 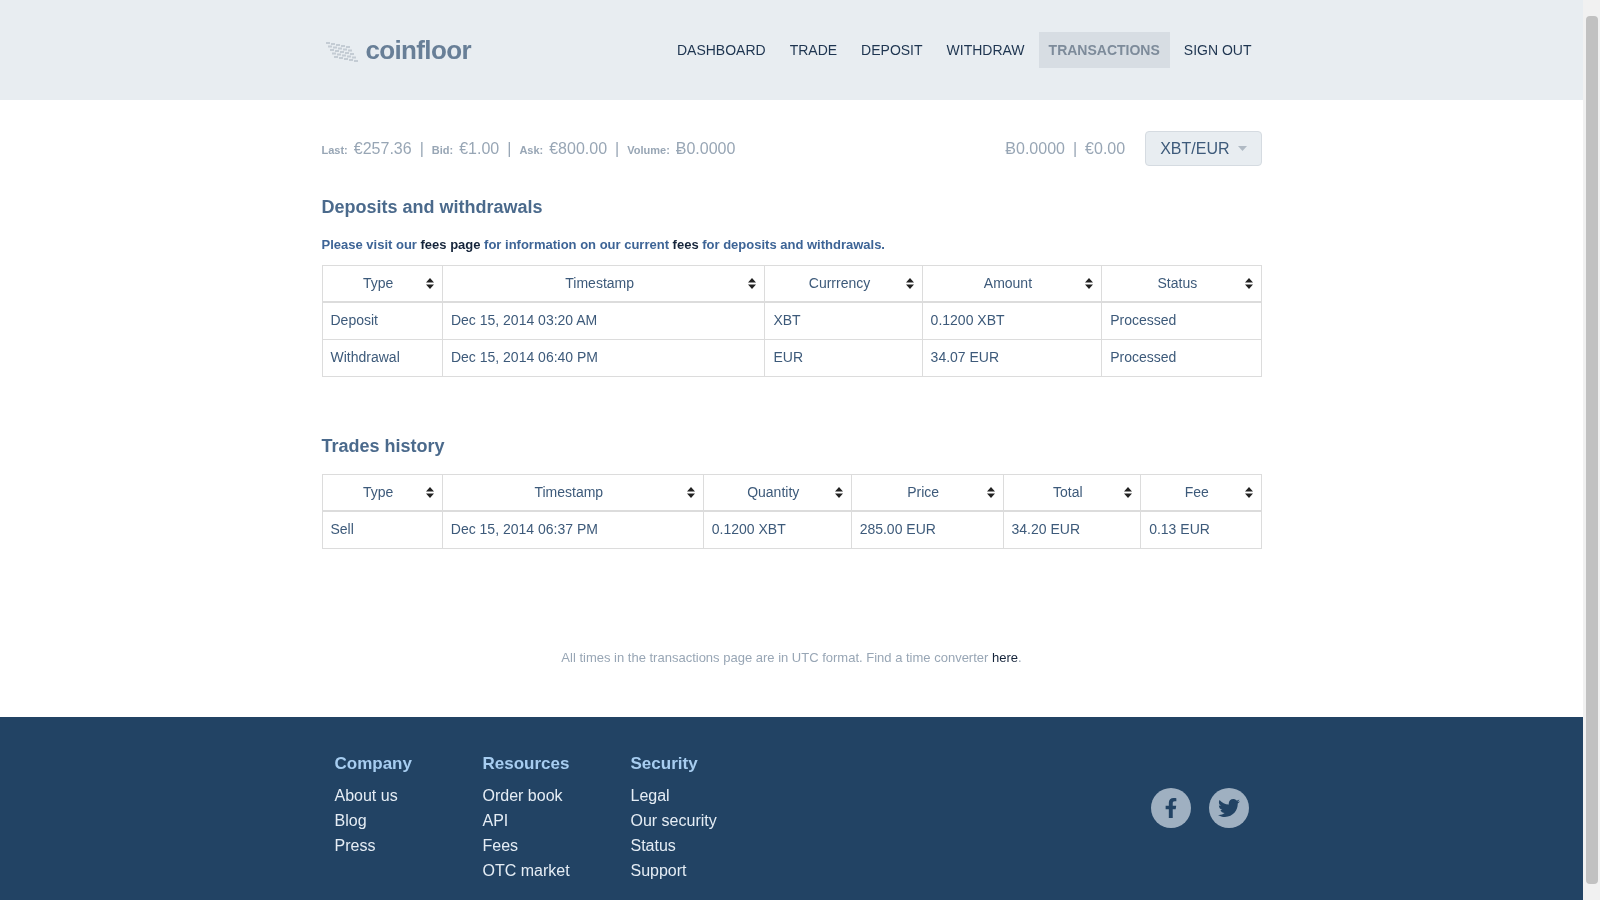 What do you see at coordinates (442, 150) in the screenshot?
I see `stat-label: Bid:` at bounding box center [442, 150].